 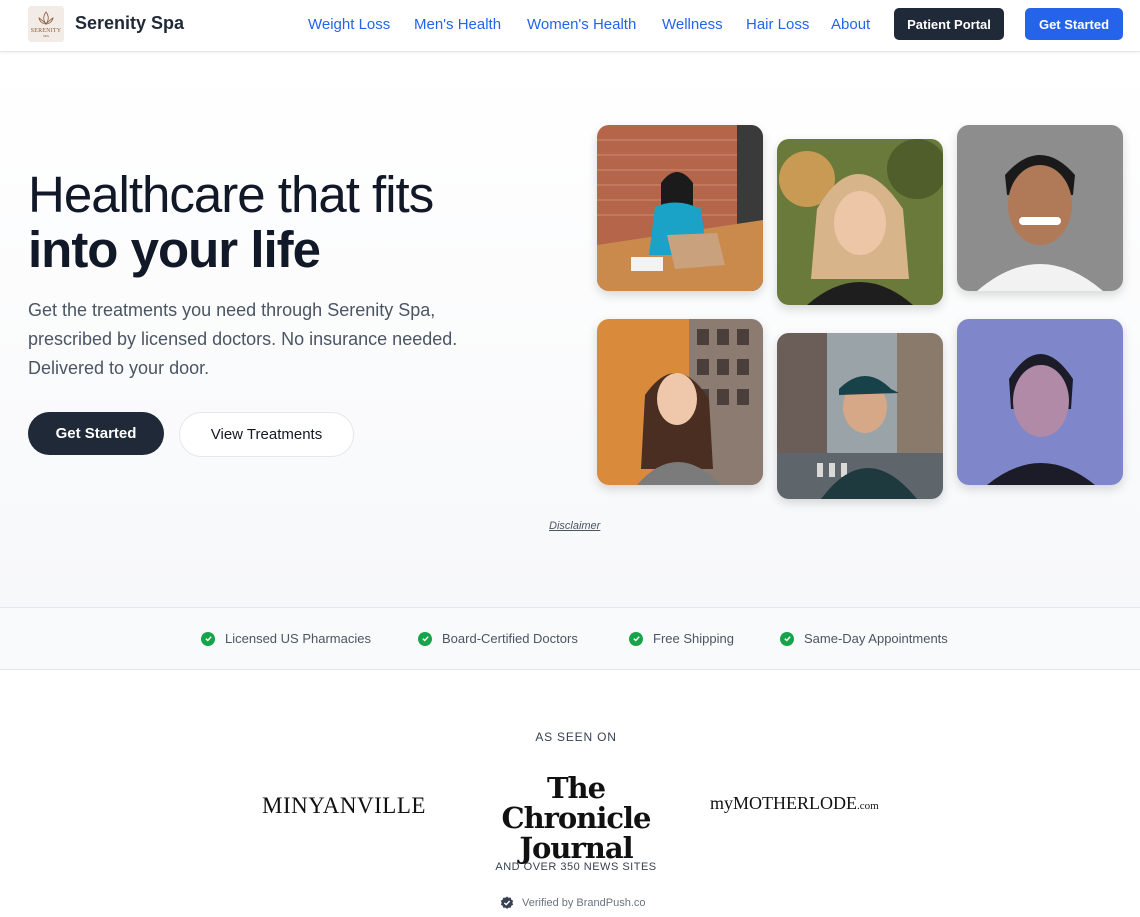 I want to click on hero-title-line1: Healthcare that fits, so click(x=231, y=194).